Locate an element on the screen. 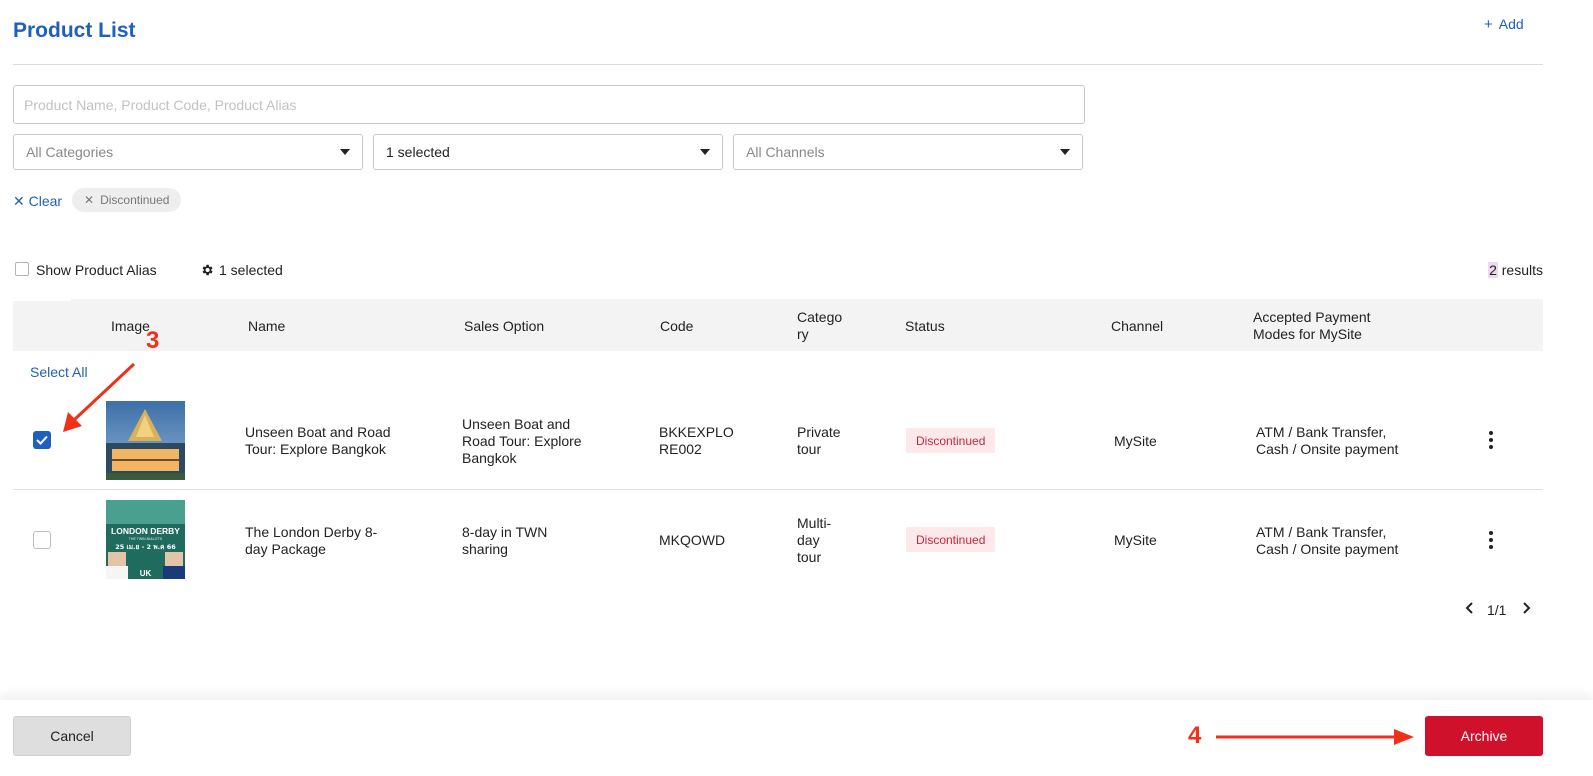 This screenshot has width=1593, height=776. sales-option-line: 8-day in TWN is located at coordinates (505, 532).